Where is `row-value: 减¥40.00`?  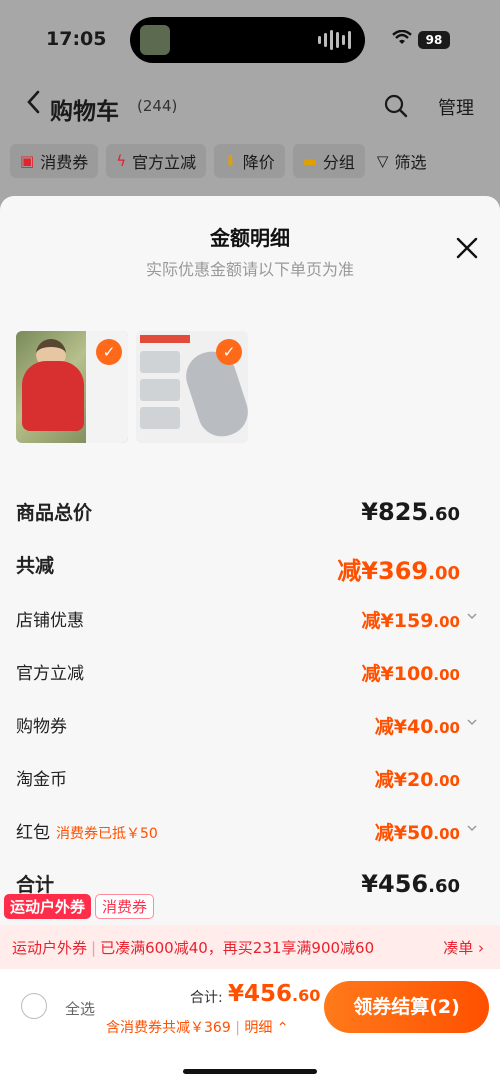
row-value: 减¥40.00 is located at coordinates (417, 725).